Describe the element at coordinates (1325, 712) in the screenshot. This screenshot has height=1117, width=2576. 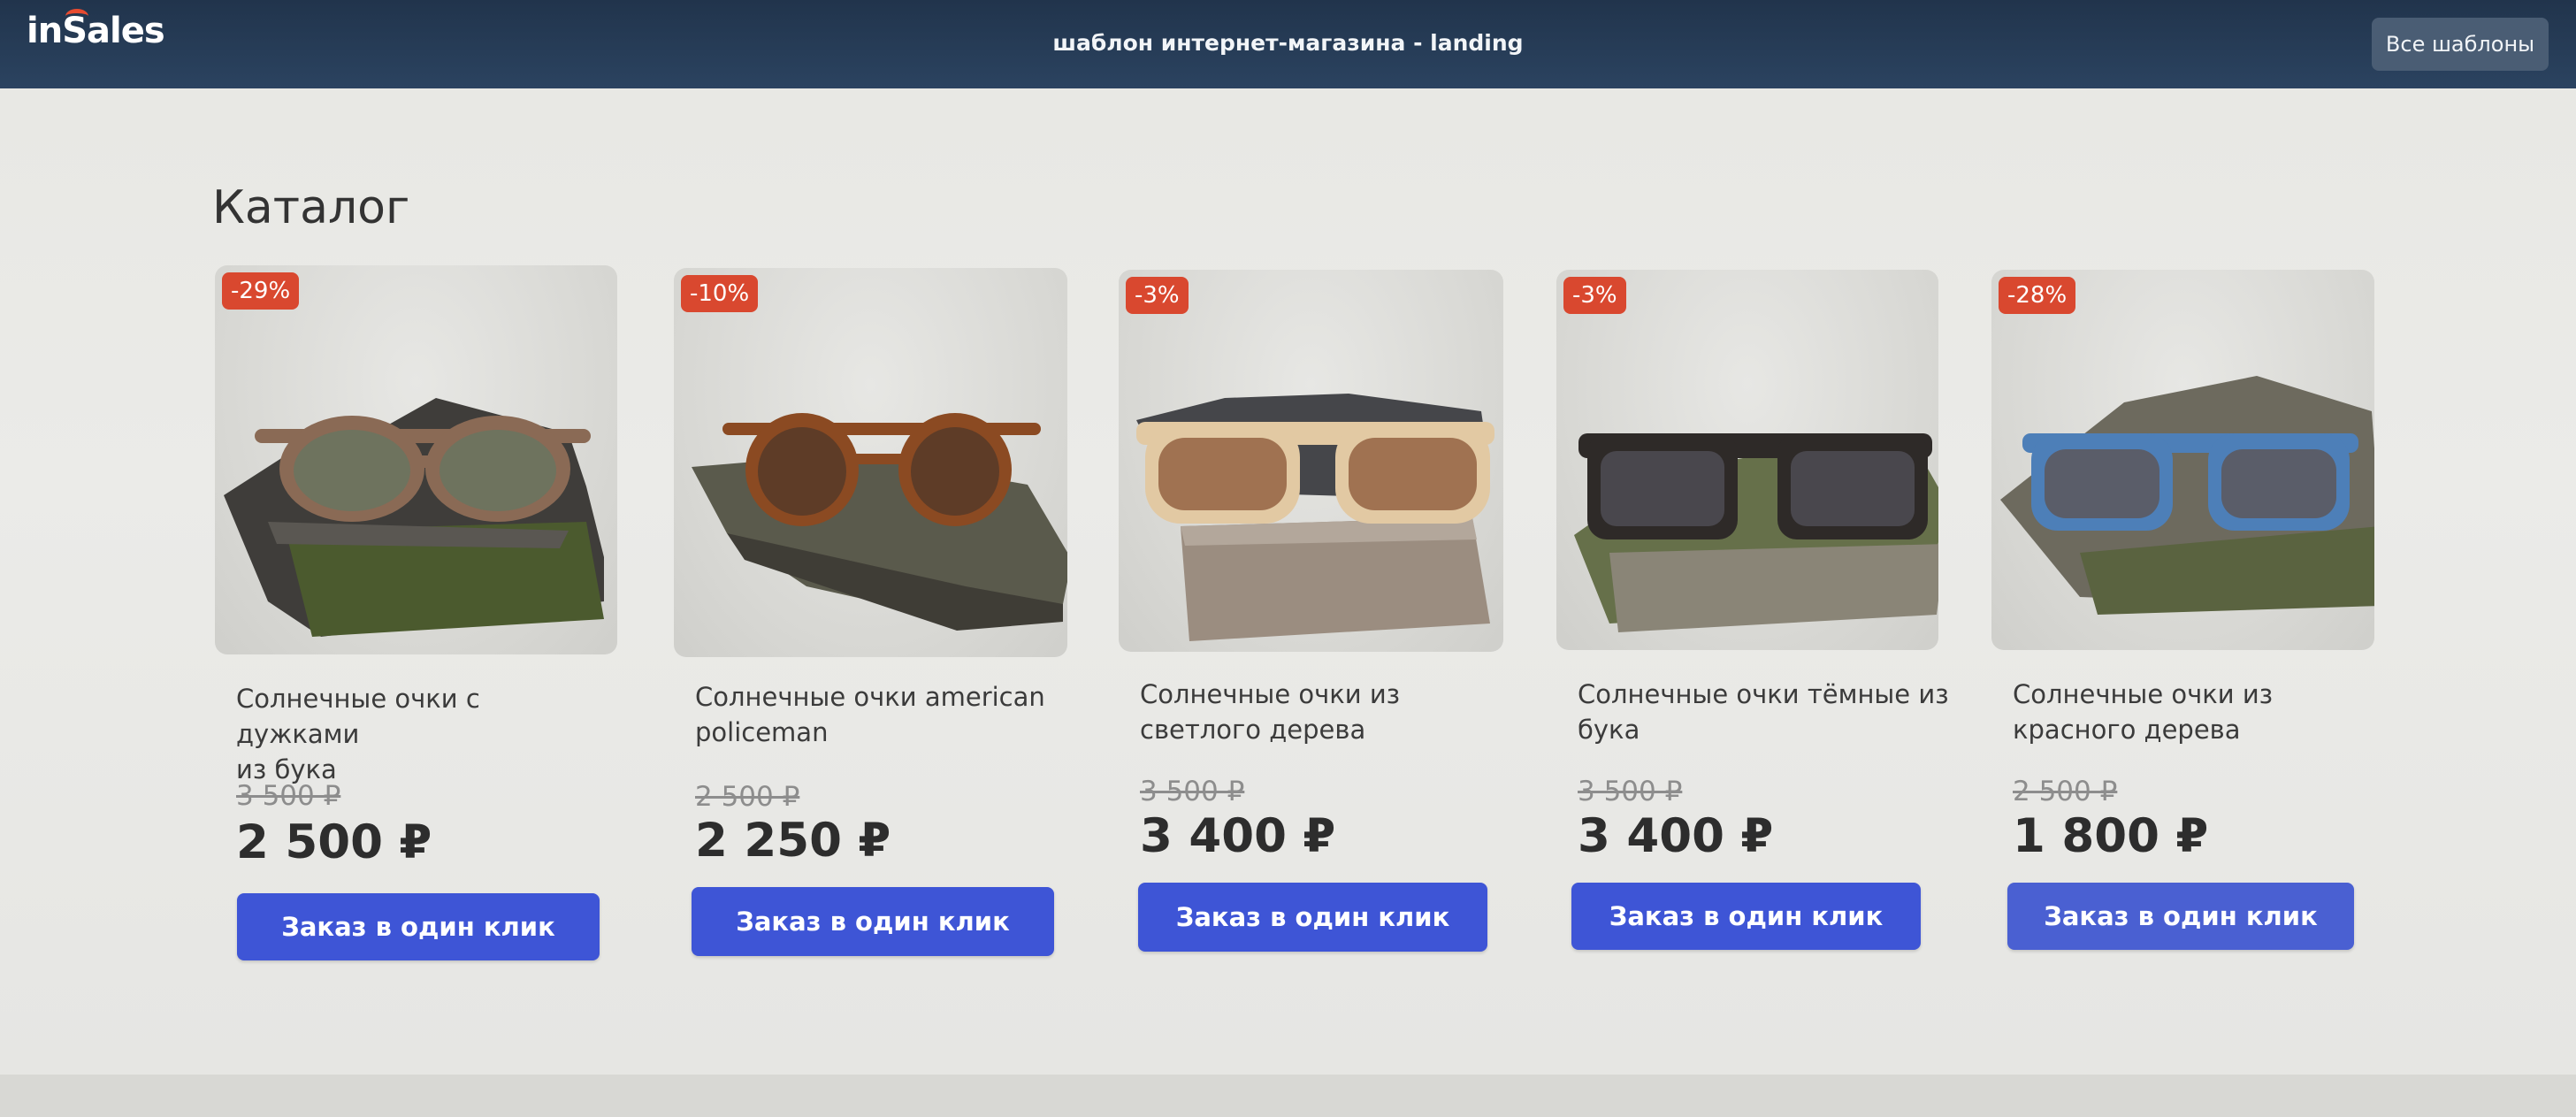
I see `product-name: Солнечные очки из светлого дерева` at that location.